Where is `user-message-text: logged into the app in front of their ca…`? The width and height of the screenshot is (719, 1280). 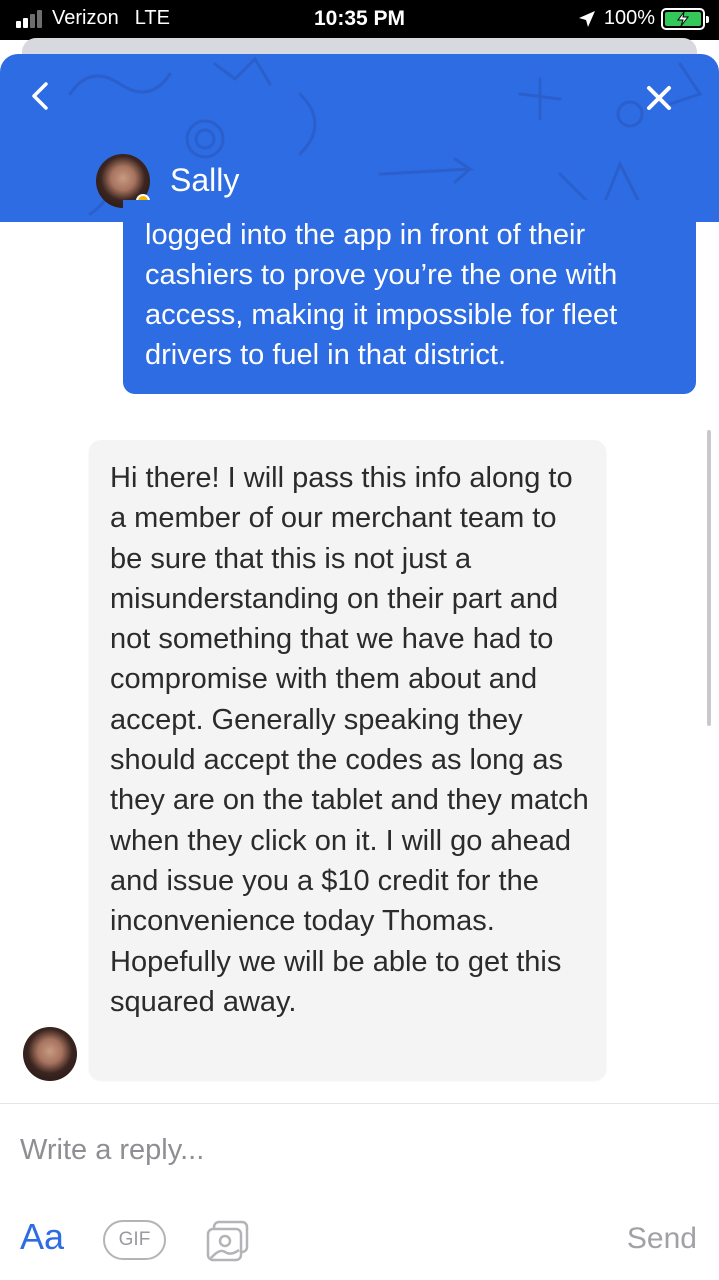 user-message-text: logged into the app in front of their ca… is located at coordinates (381, 295).